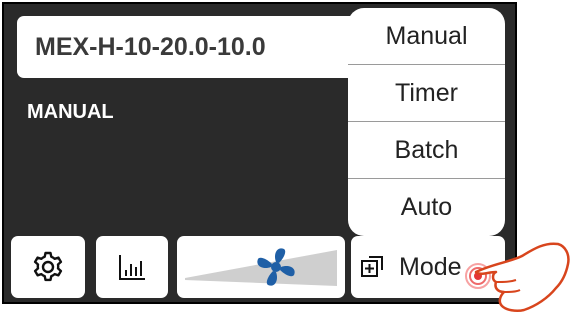  I want to click on bar-chart-icon, so click(132, 267).